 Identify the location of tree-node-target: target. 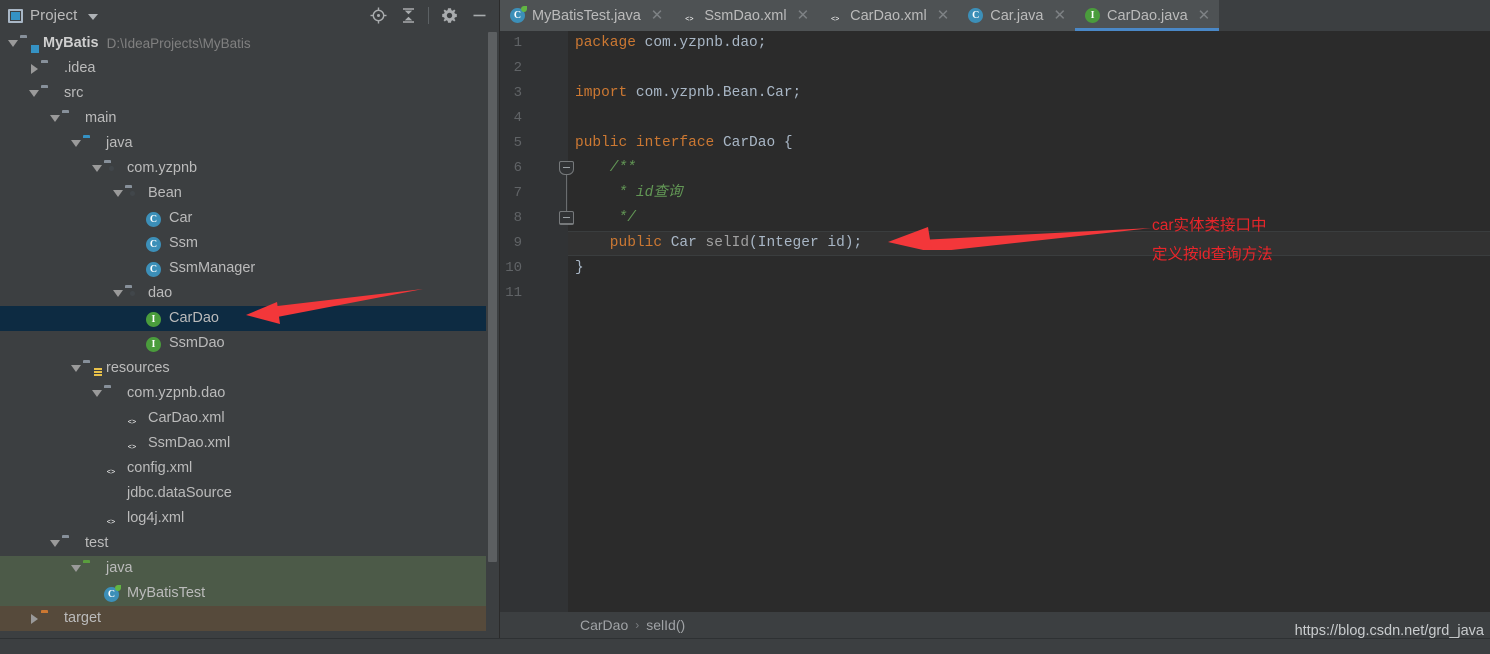
(243, 618).